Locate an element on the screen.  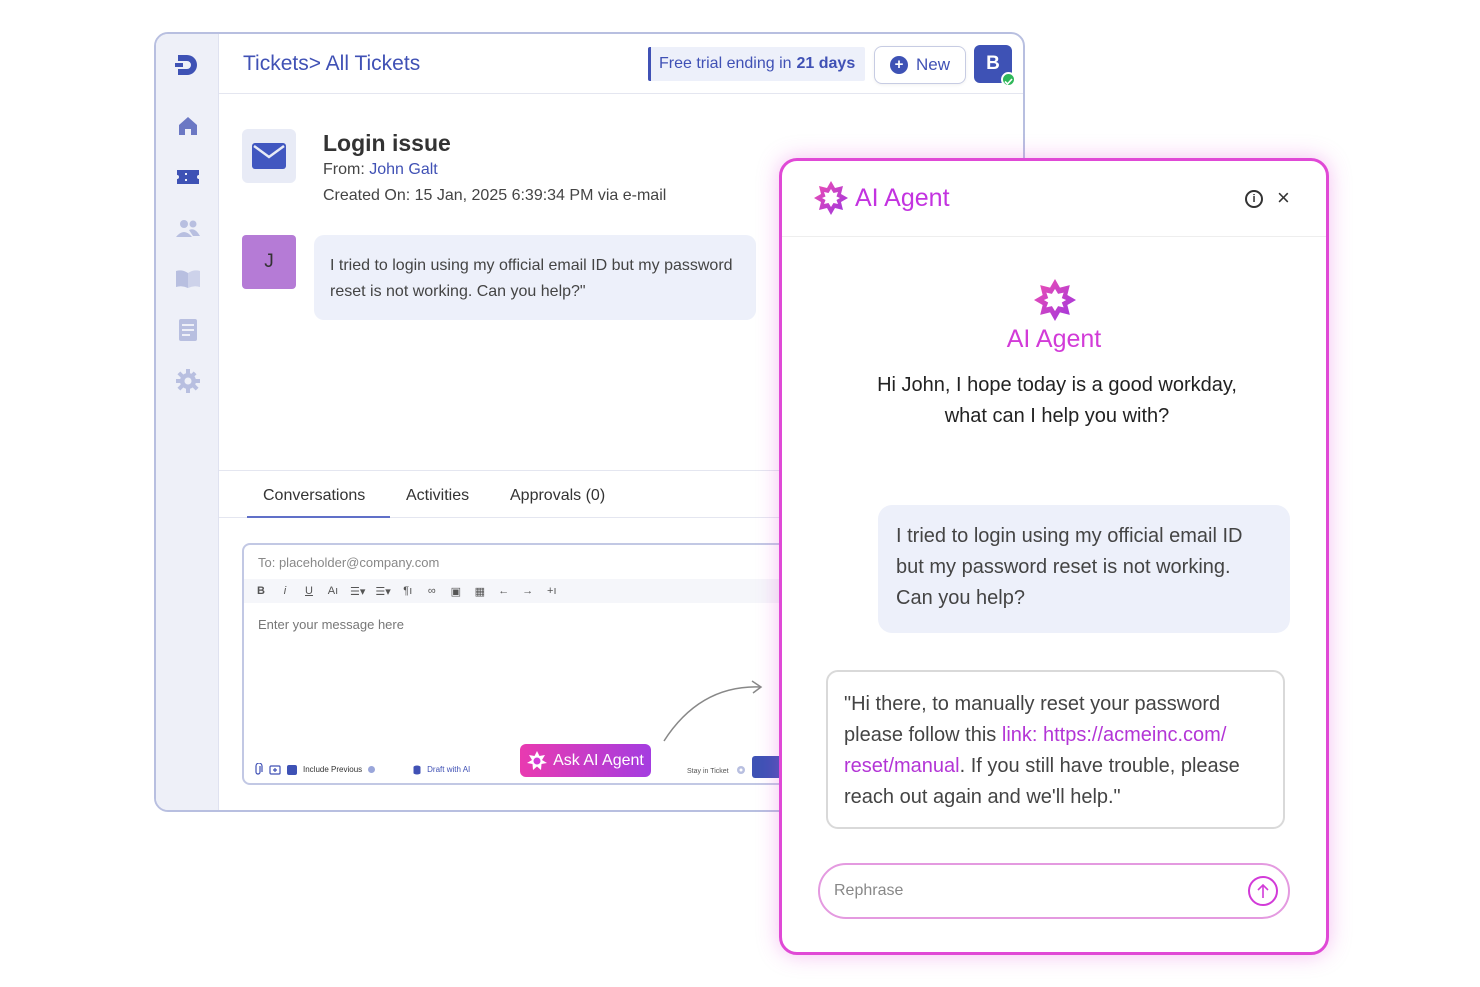
agent-header: AI Agent i × is located at coordinates (1054, 199).